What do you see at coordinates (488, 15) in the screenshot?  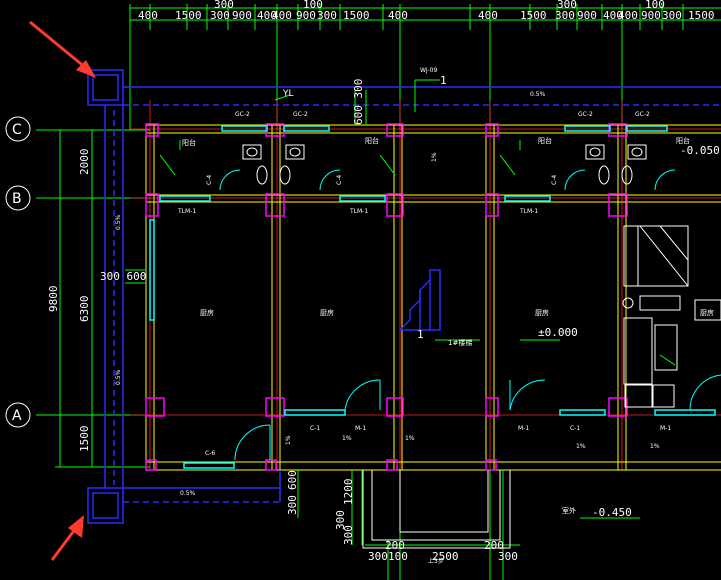 I see `top-dim-10: 400` at bounding box center [488, 15].